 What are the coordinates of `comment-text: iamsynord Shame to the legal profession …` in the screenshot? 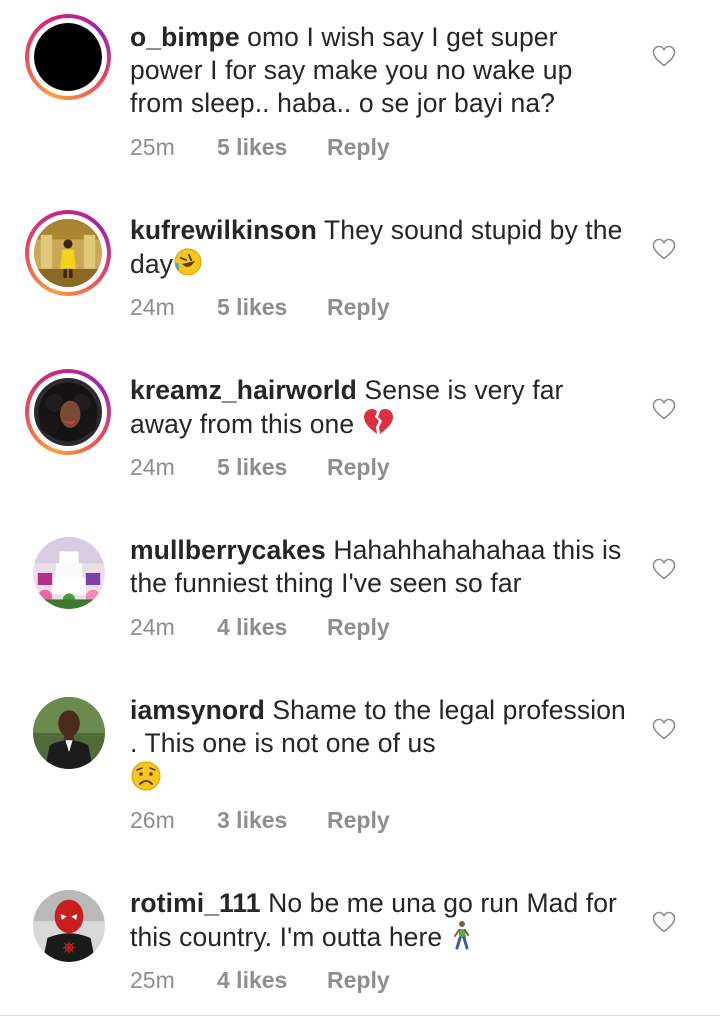 It's located at (380, 745).